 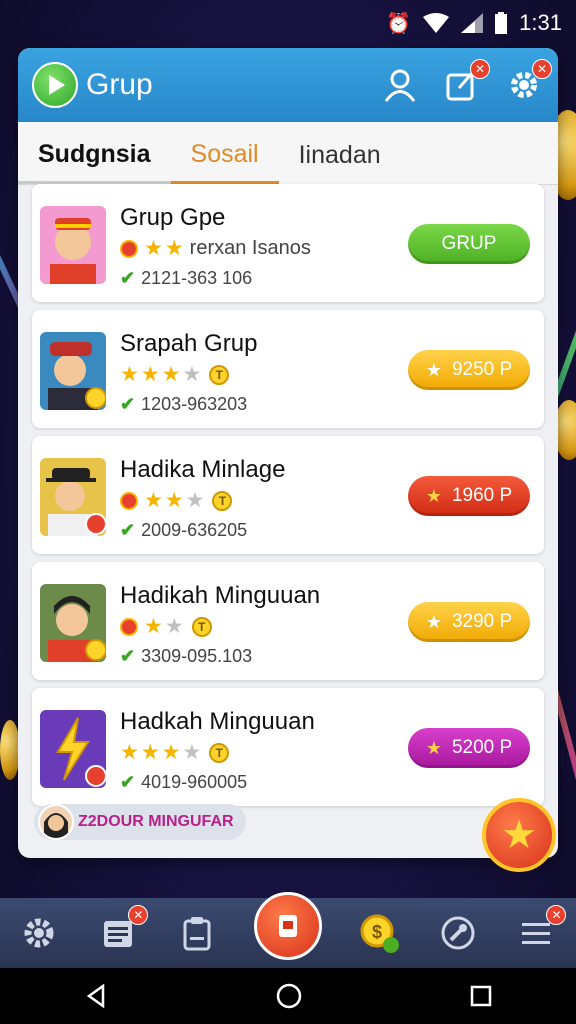 I want to click on app-header: Grup ✕ ✕, so click(x=288, y=85).